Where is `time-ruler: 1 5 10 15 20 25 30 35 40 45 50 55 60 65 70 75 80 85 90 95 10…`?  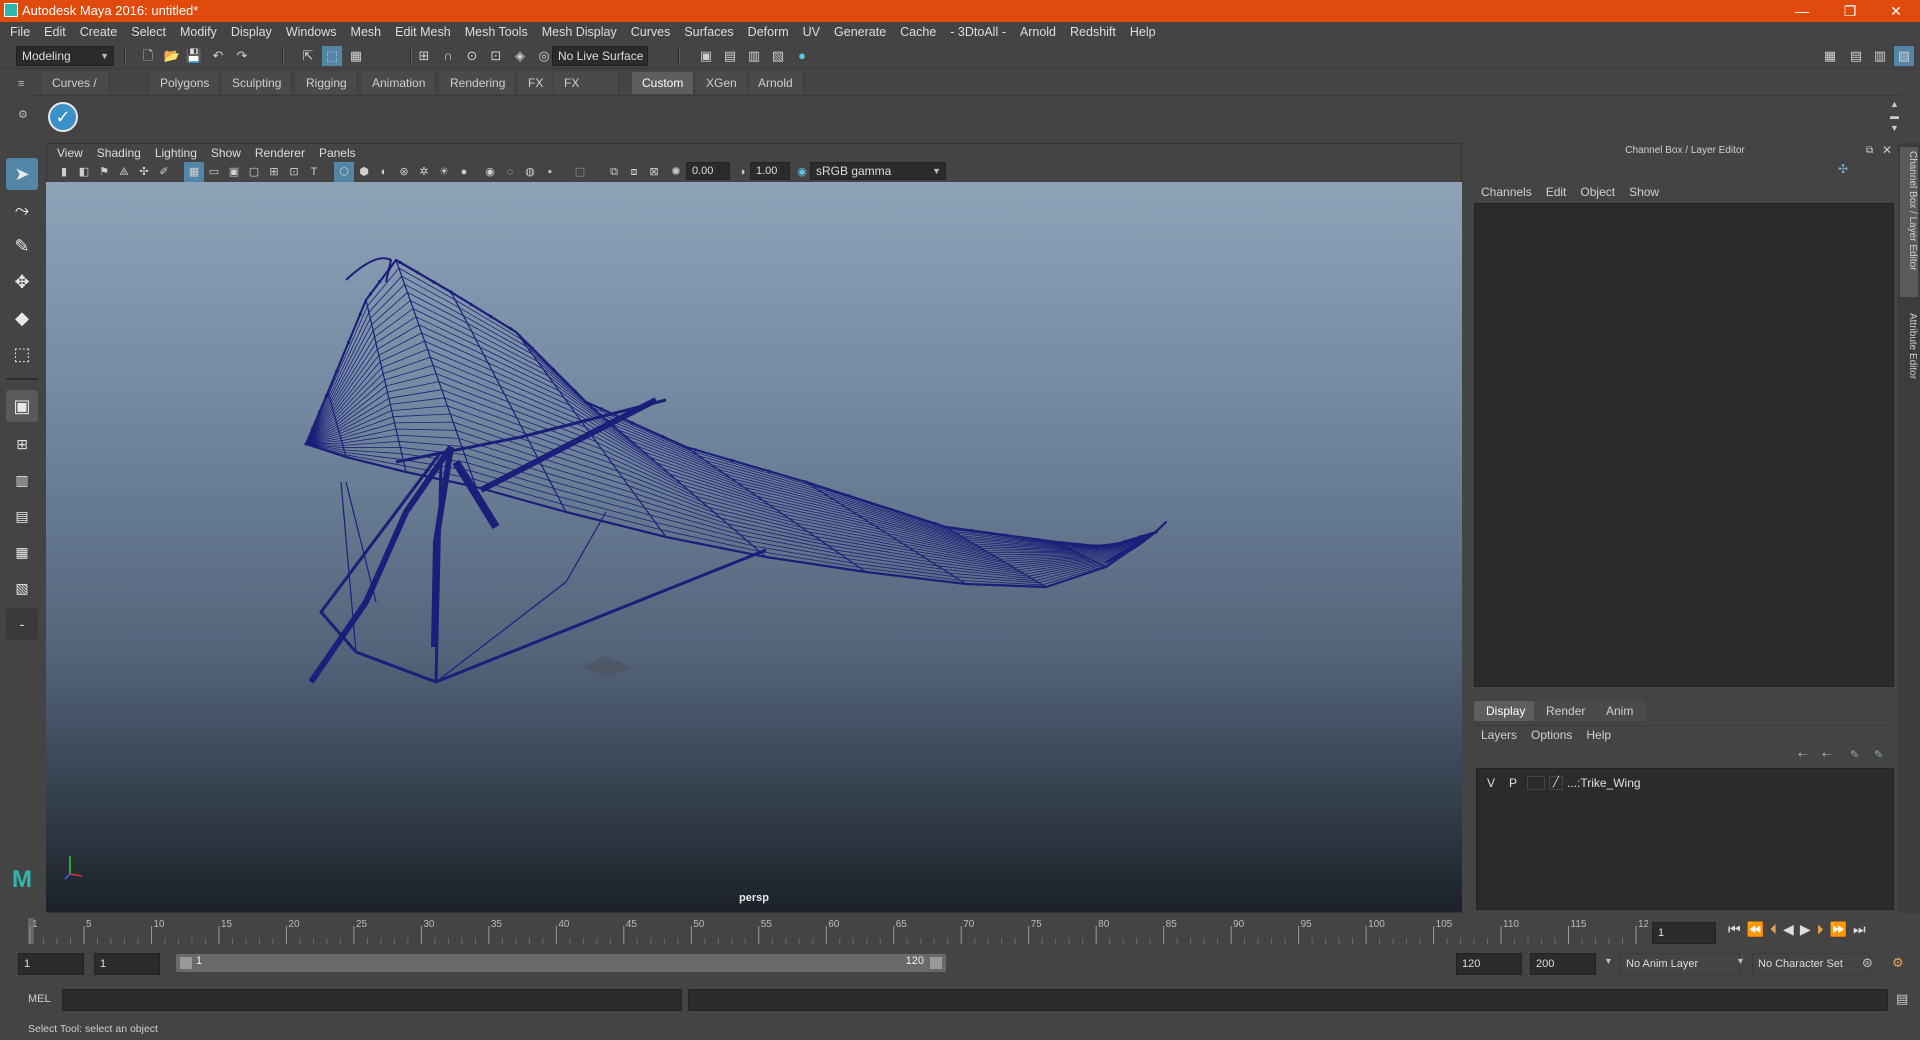
time-ruler: 1 5 10 15 20 25 30 35 40 45 50 55 60 65 70 75 80 85 90 95 10… is located at coordinates (838, 931).